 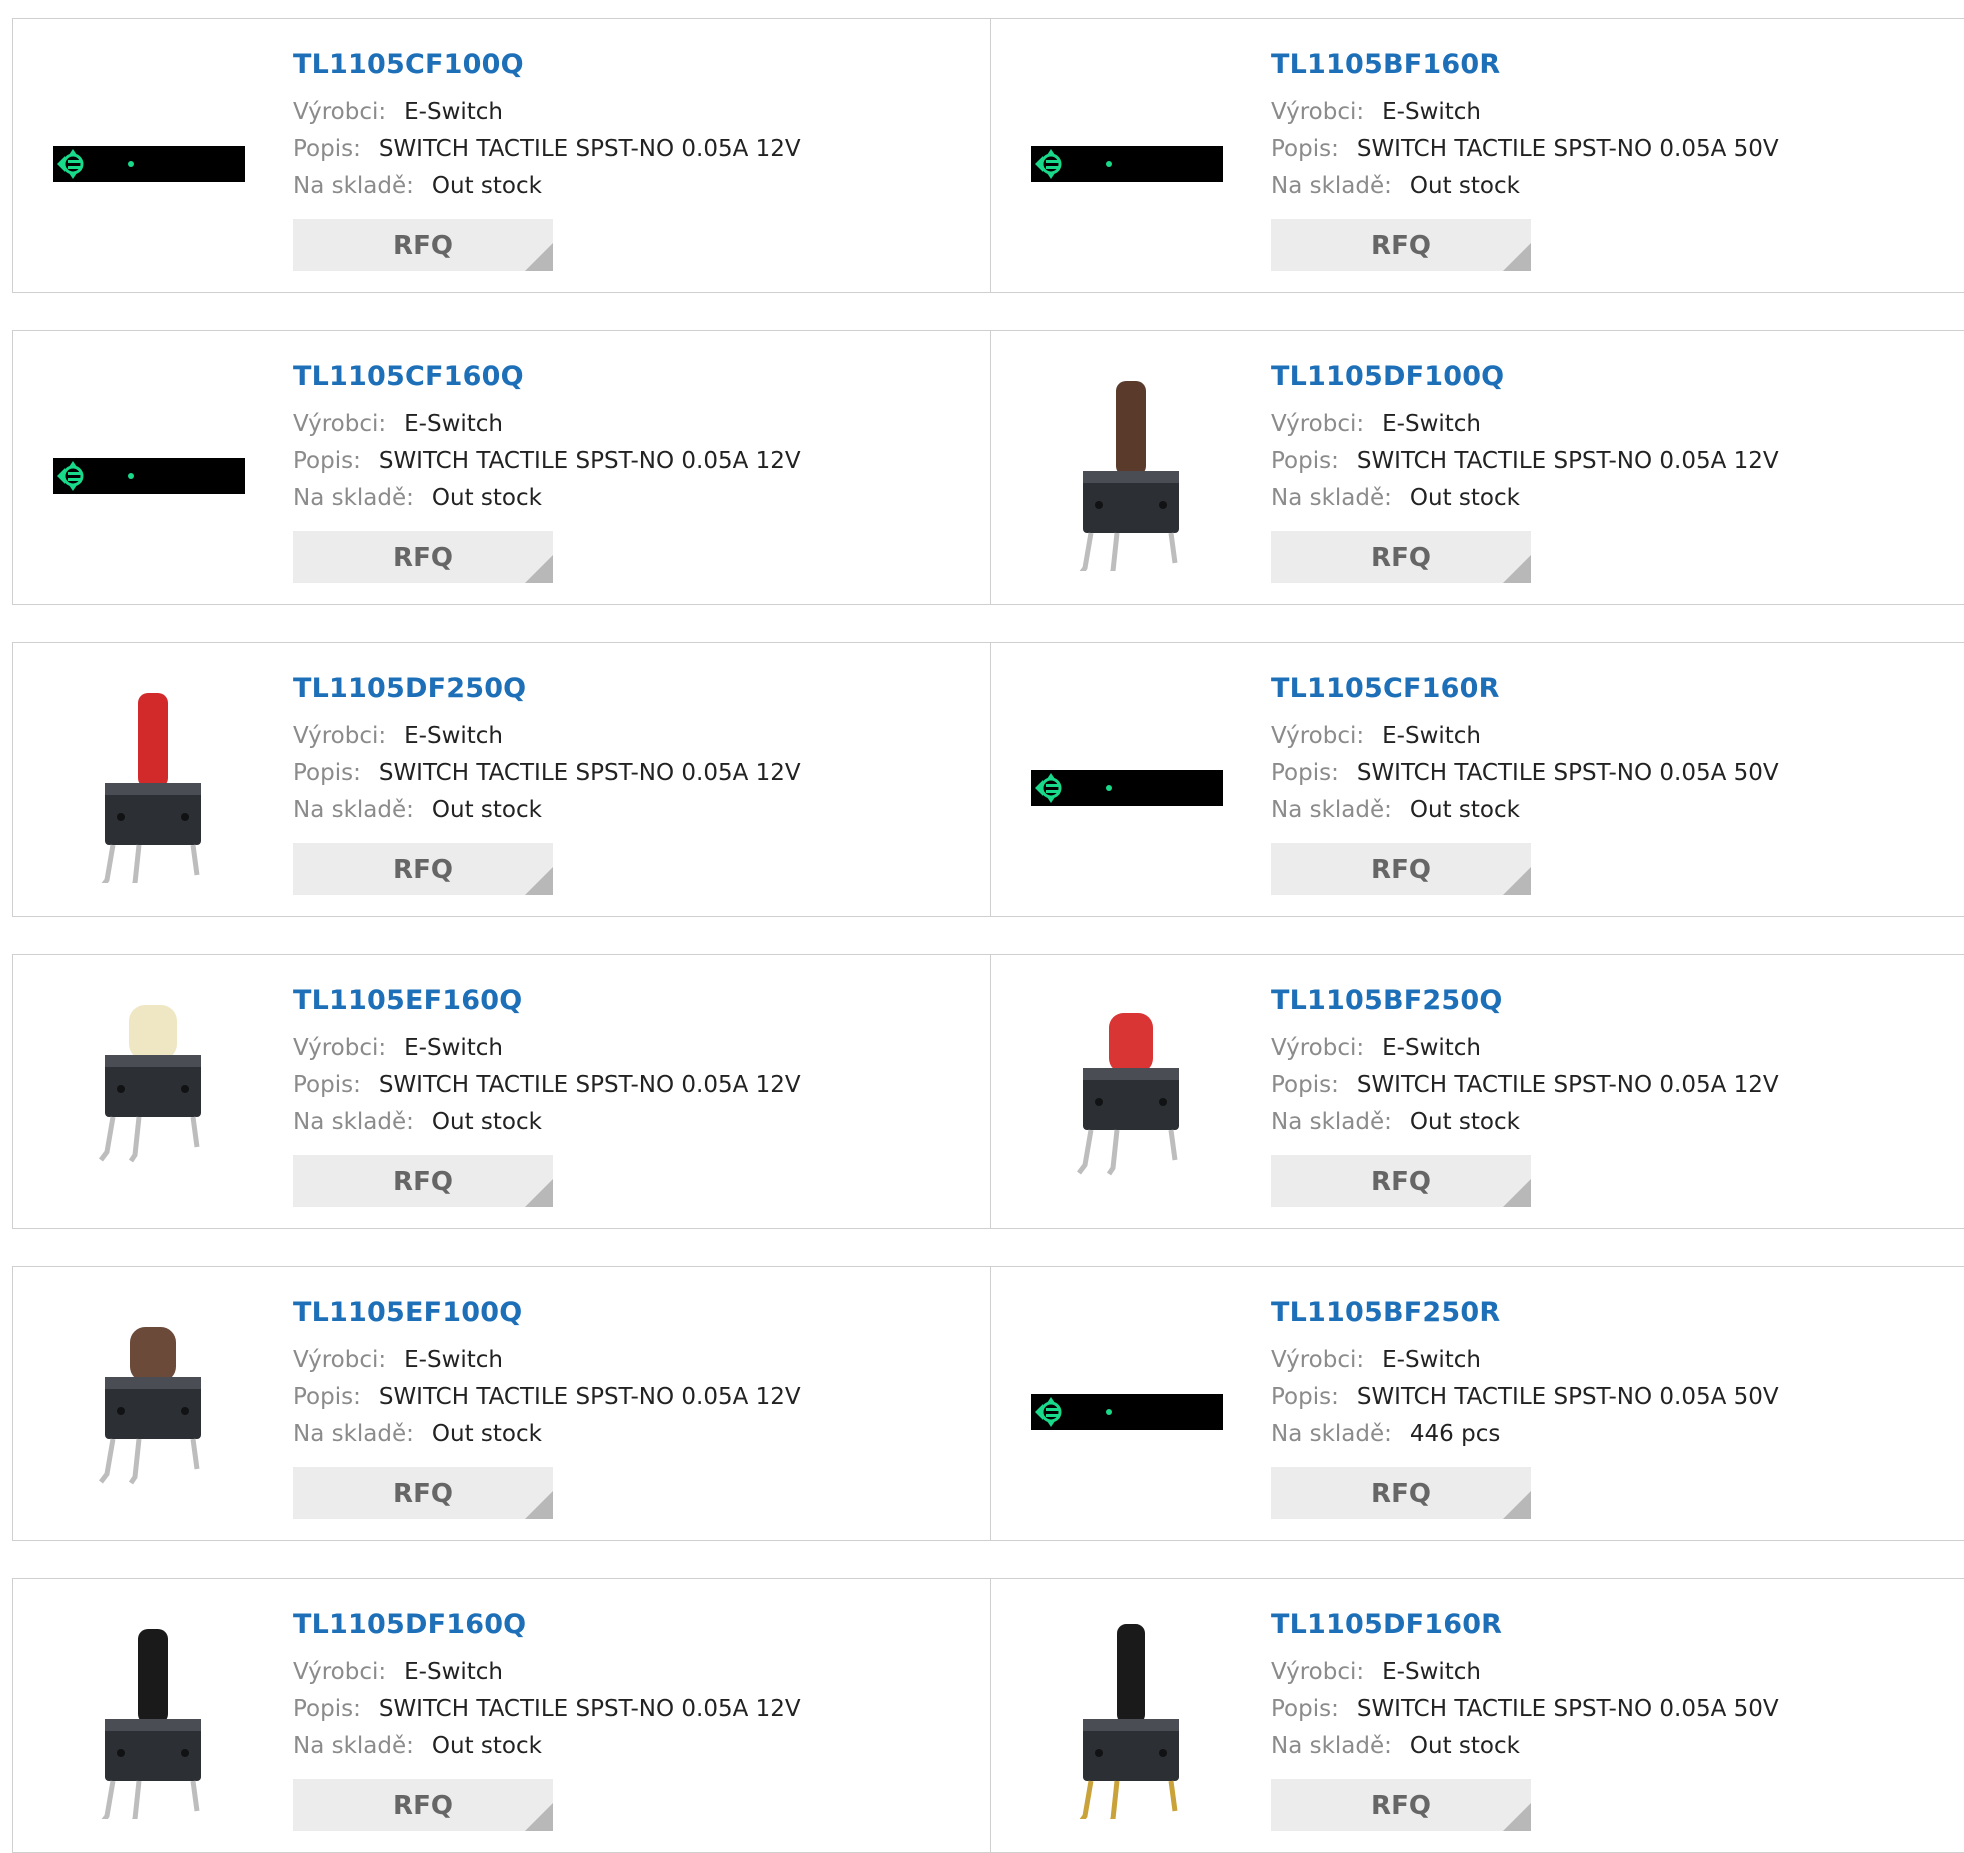 I want to click on product-part-link: TL1105EF100Q, so click(x=547, y=1312).